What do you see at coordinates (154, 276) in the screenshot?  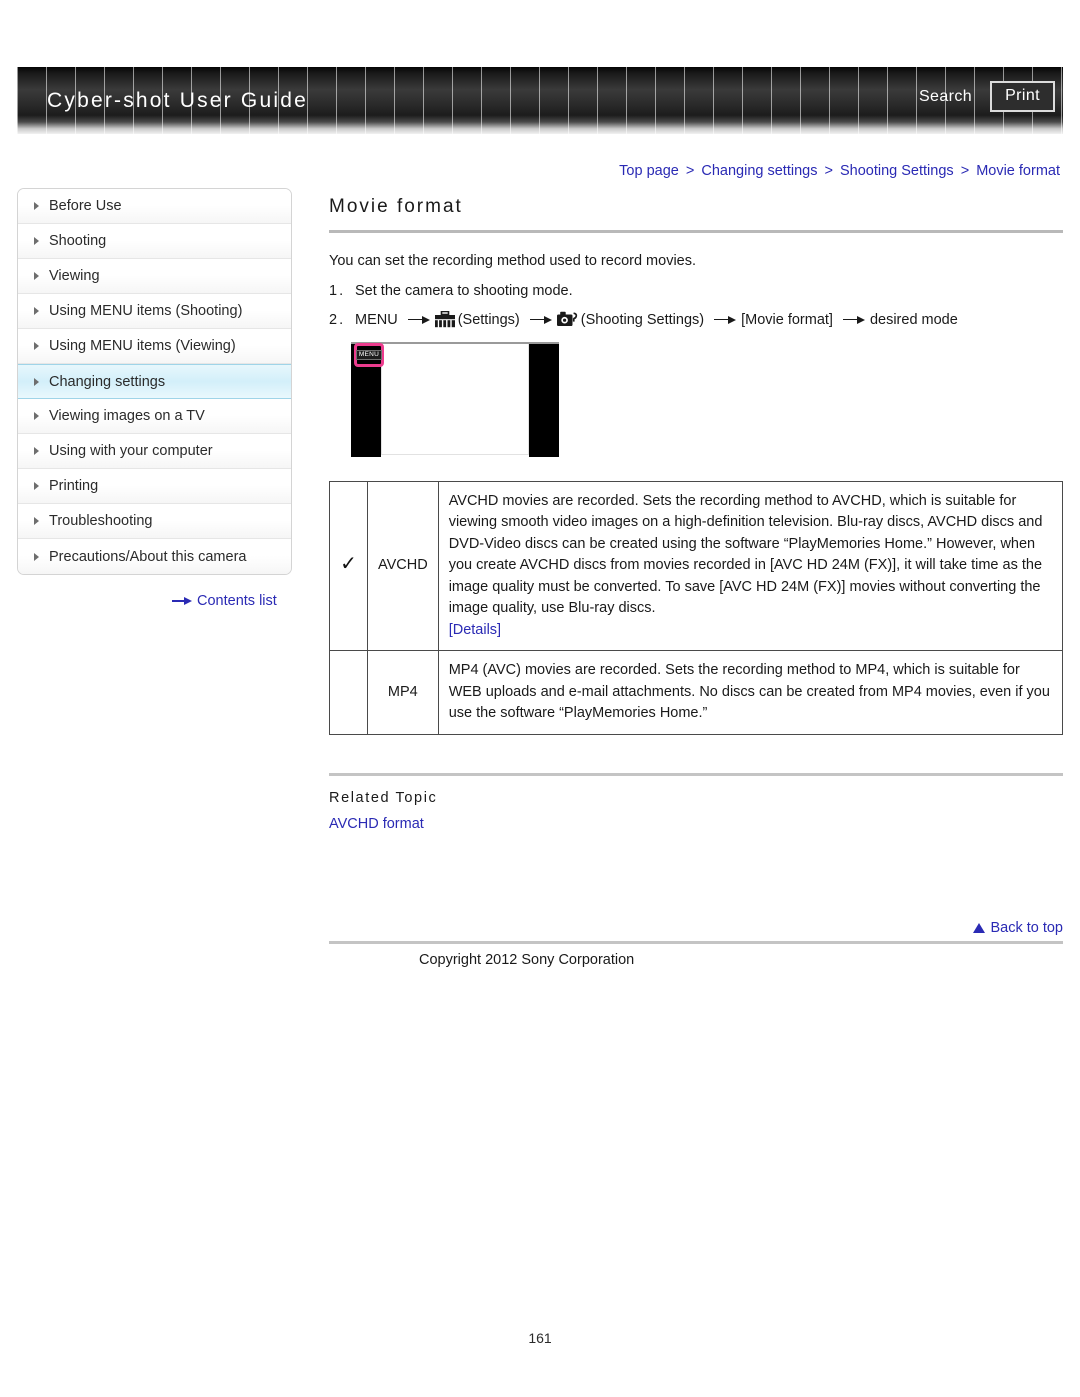 I see `sidebar-item-viewing: Viewing` at bounding box center [154, 276].